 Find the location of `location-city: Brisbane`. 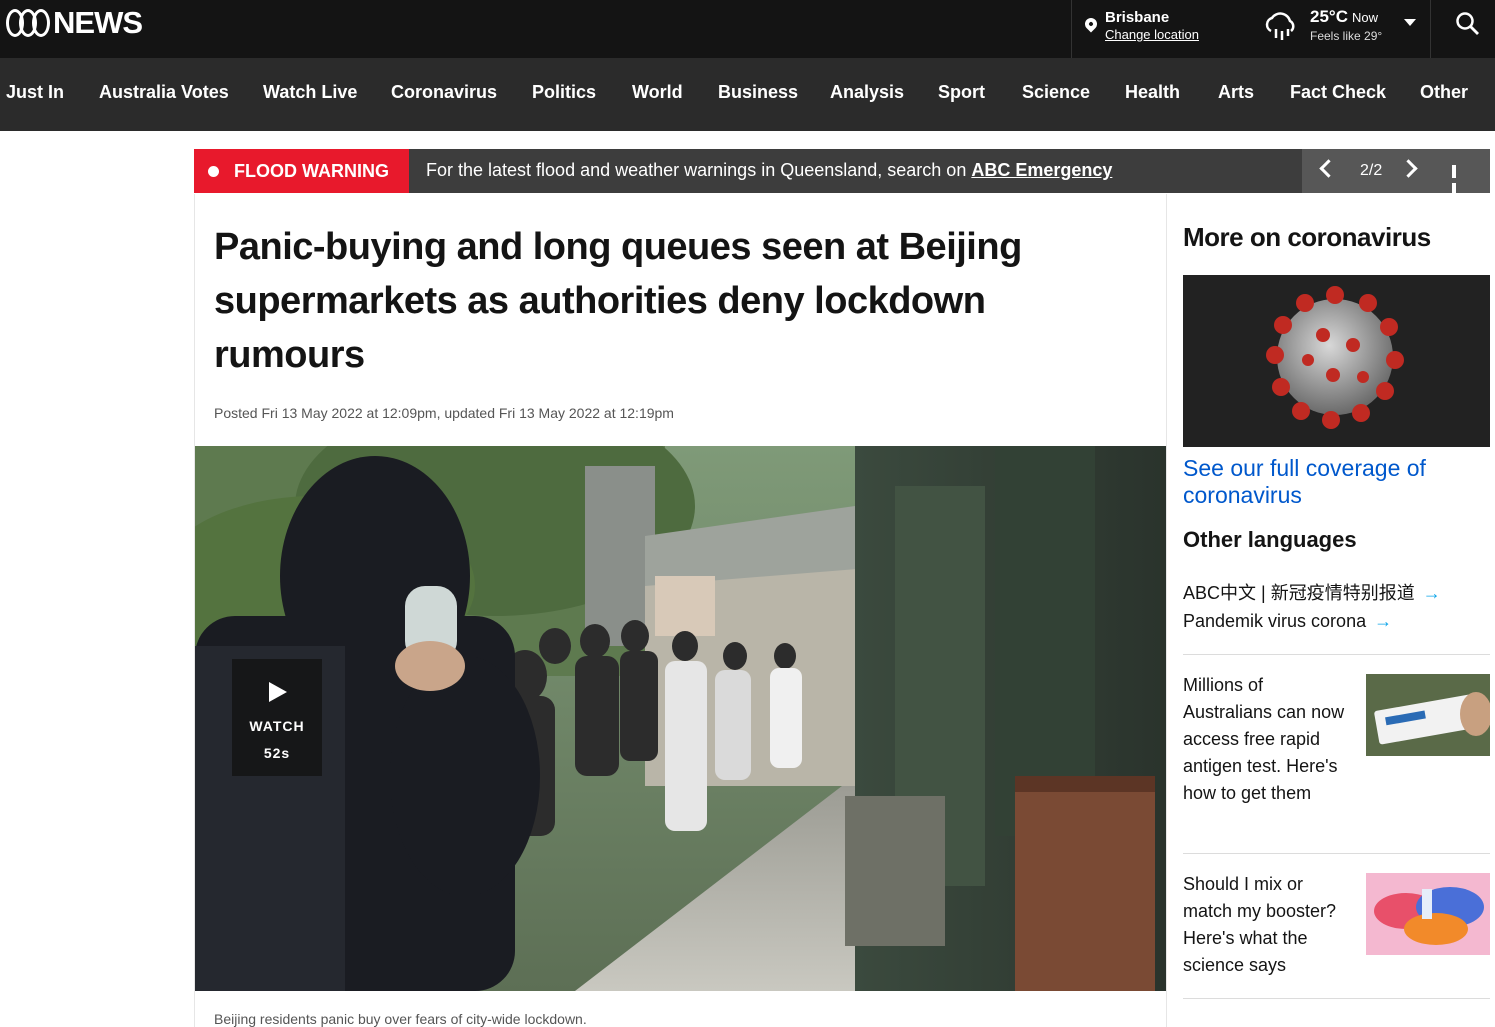

location-city: Brisbane is located at coordinates (1137, 17).